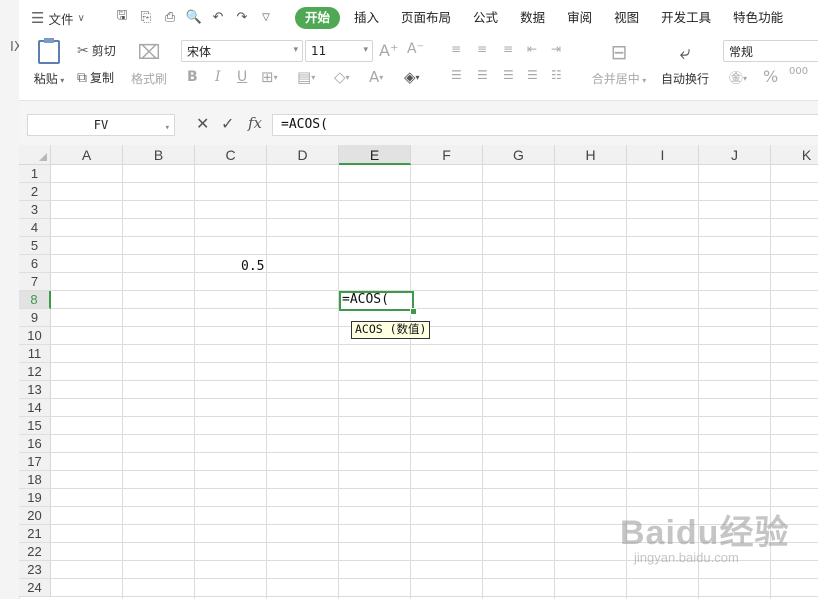 The width and height of the screenshot is (818, 599). I want to click on column-header-a: A, so click(87, 155).